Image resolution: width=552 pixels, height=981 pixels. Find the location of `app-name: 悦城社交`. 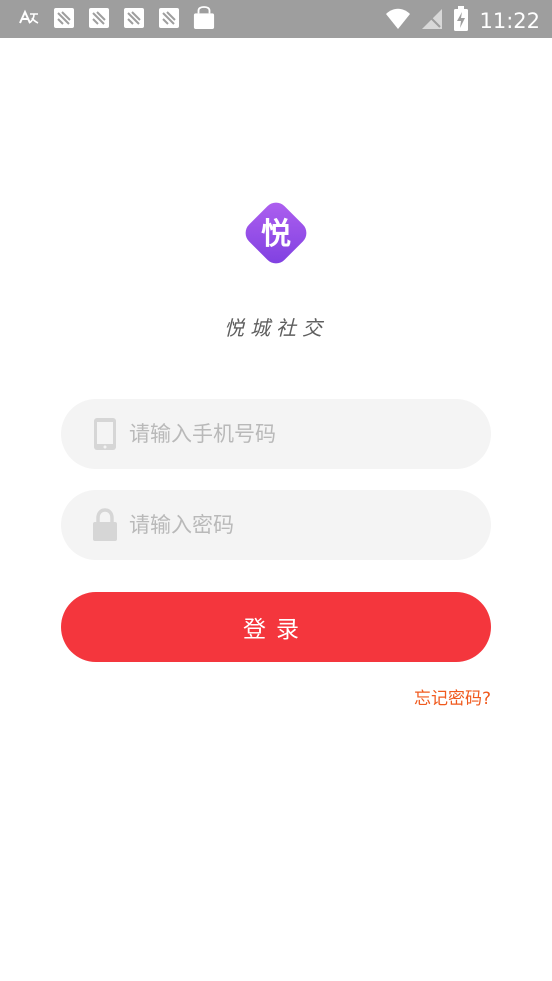

app-name: 悦城社交 is located at coordinates (276, 328).